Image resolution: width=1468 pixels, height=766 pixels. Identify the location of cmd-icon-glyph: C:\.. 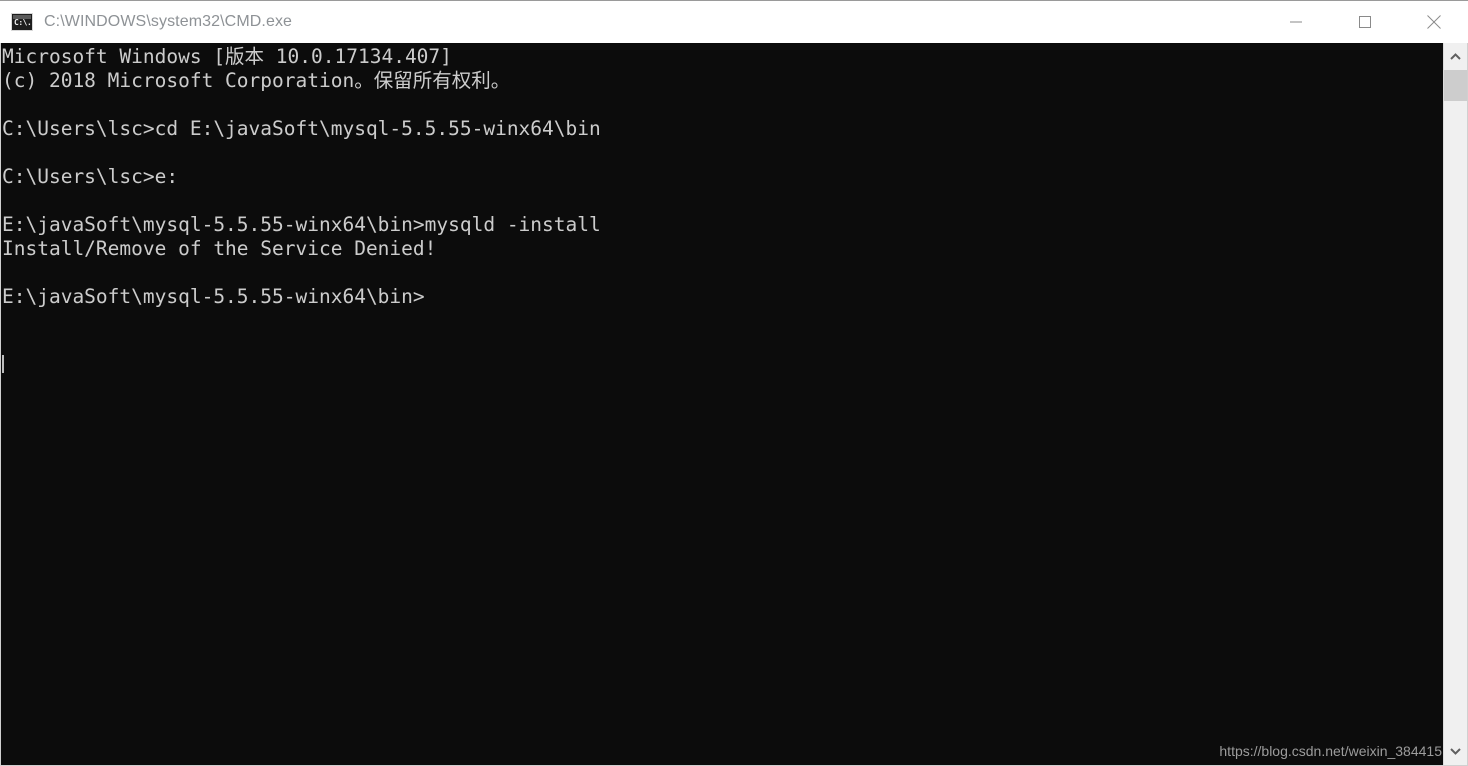
(23, 22).